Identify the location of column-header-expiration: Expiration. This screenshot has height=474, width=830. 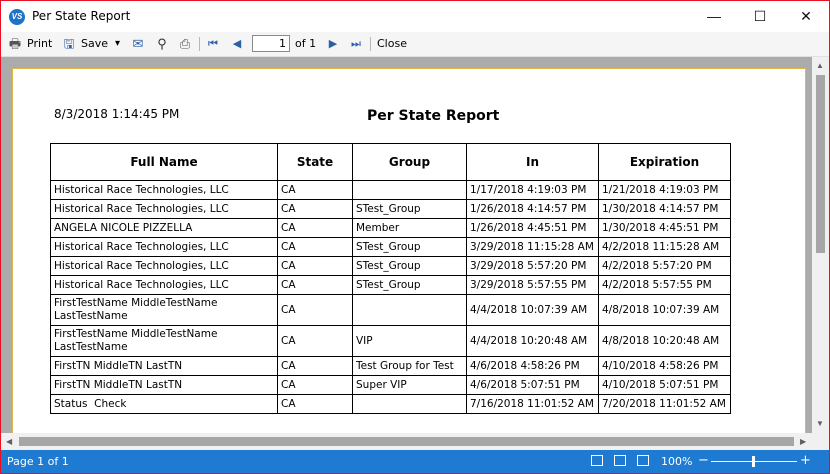
(664, 162).